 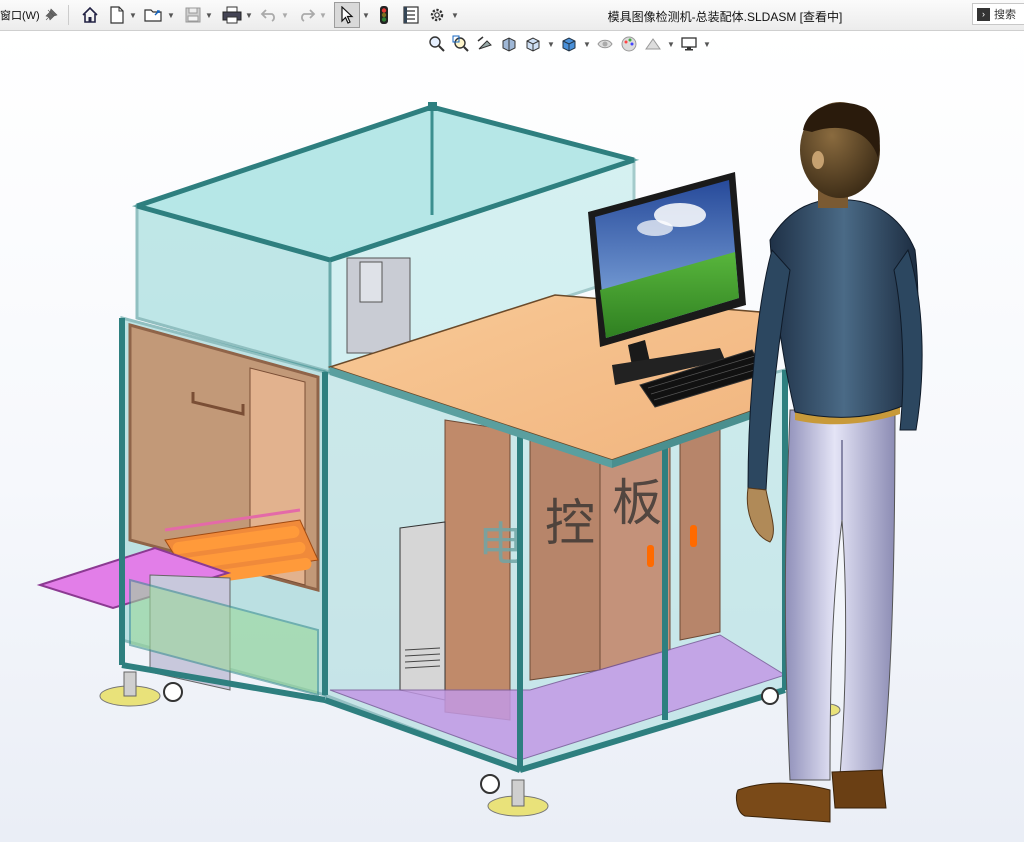 I want to click on display-style-icon, so click(x=569, y=44).